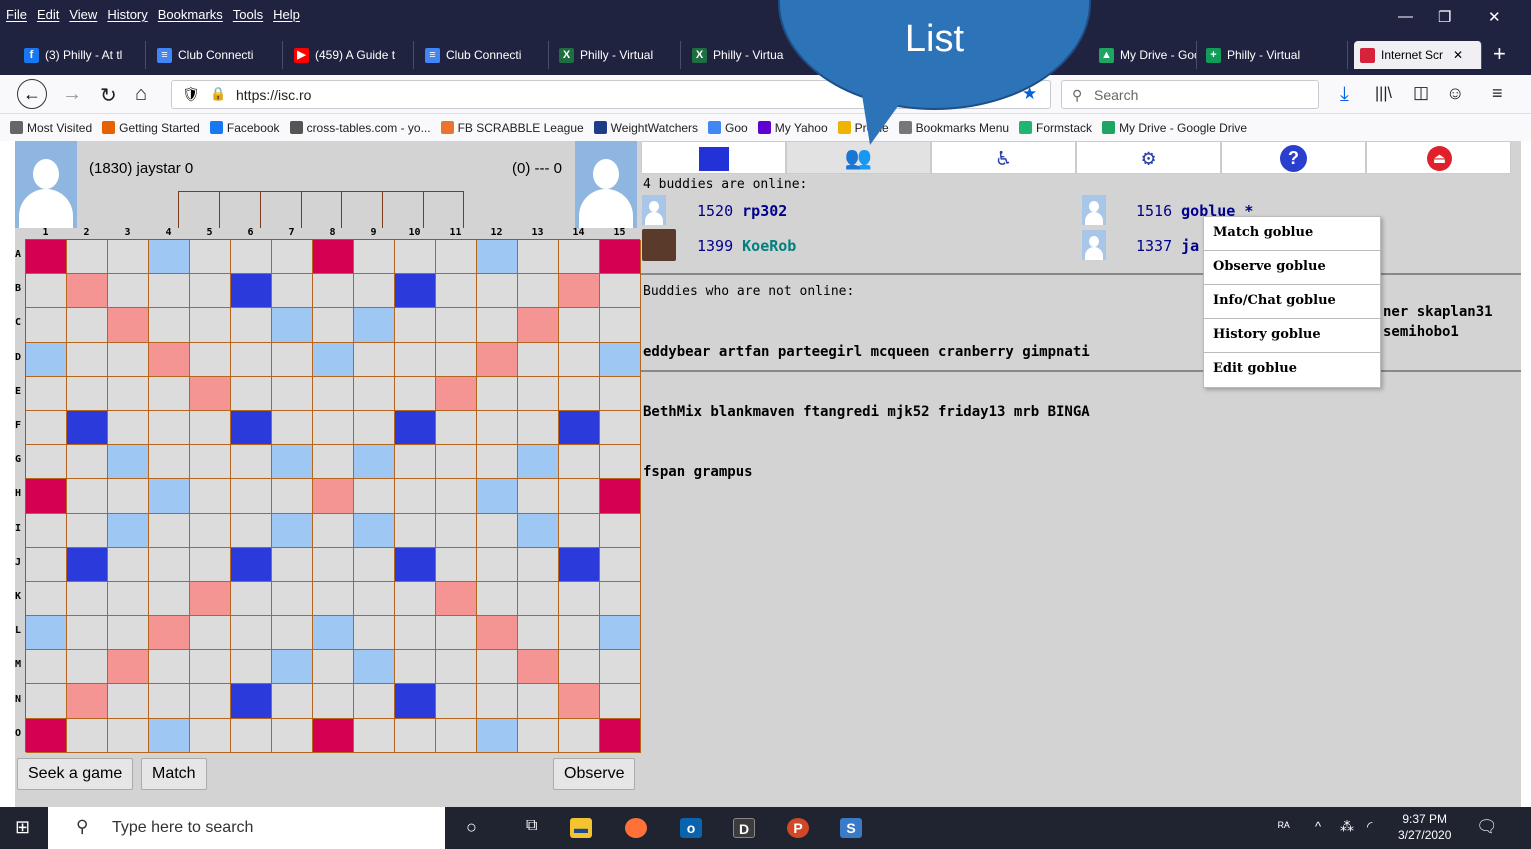 The image size is (1531, 849). Describe the element at coordinates (1499, 54) in the screenshot. I see `new-tab-icon: +` at that location.